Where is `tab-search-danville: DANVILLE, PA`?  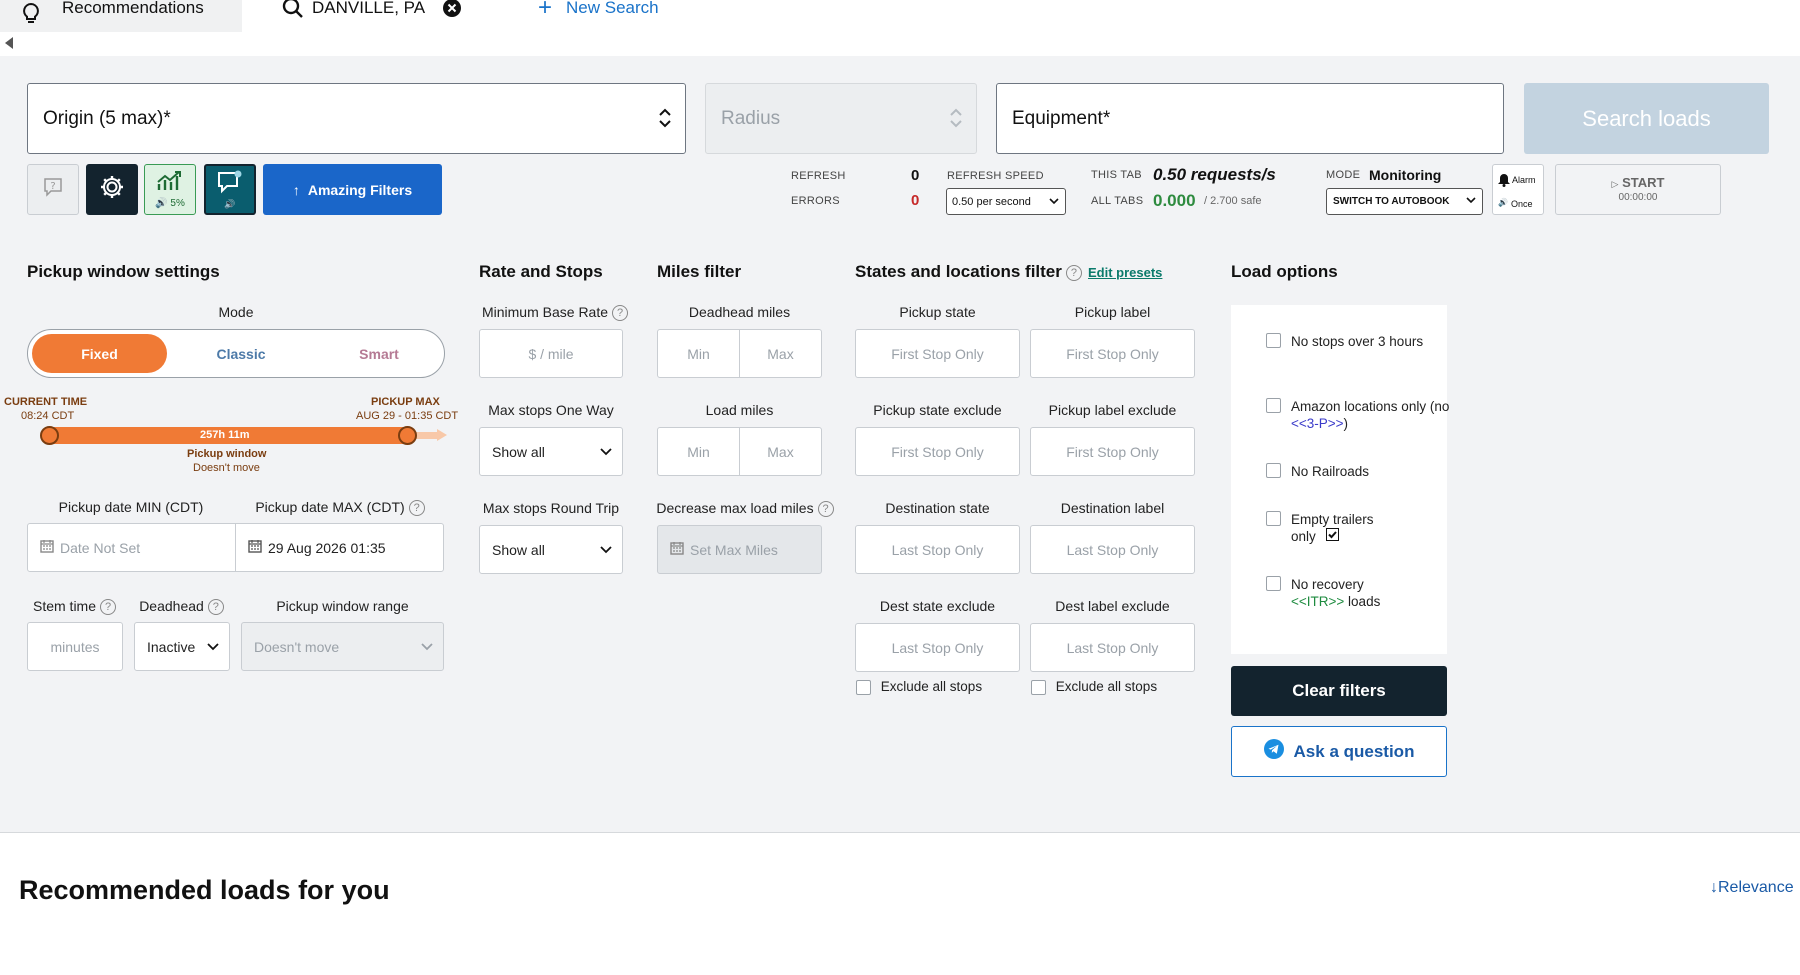
tab-search-danville: DANVILLE, PA is located at coordinates (372, 16).